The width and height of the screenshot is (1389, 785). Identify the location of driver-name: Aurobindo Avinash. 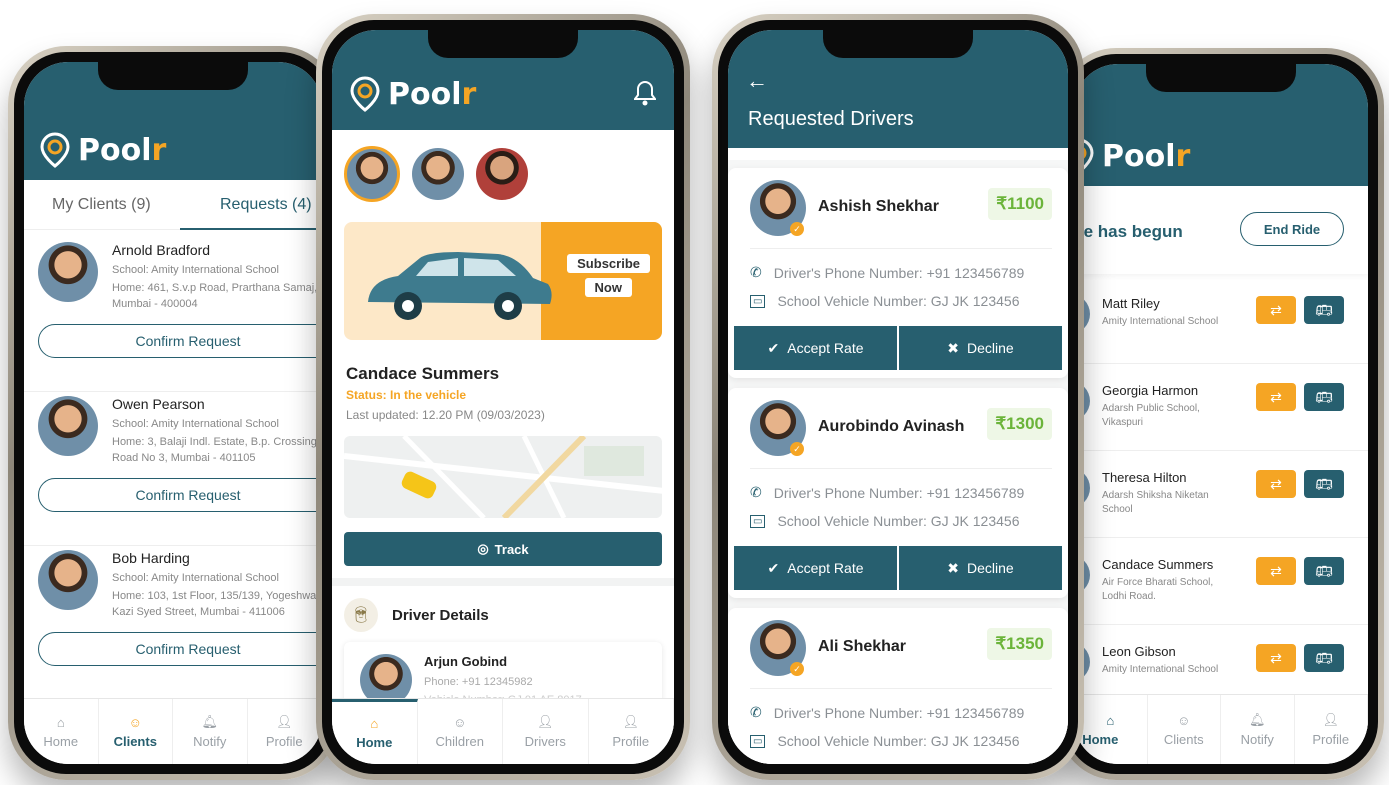
(891, 426).